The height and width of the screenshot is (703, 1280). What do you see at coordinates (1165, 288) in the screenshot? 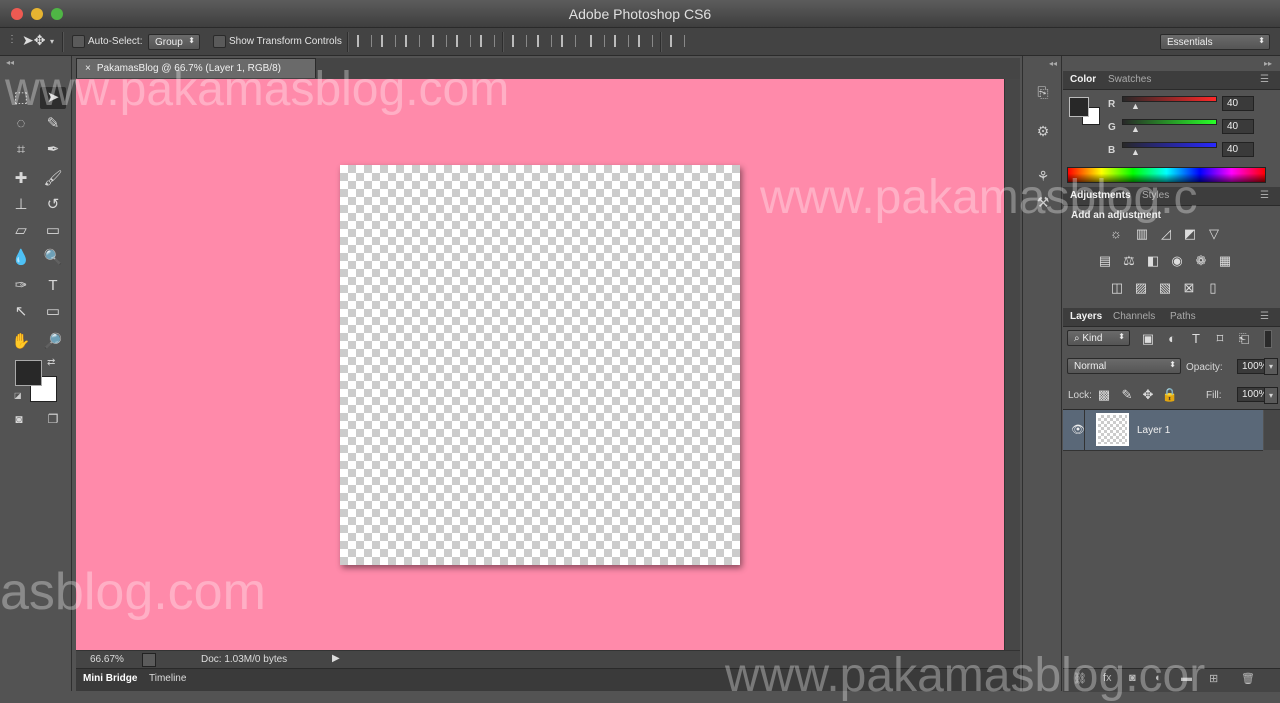
I see `threshold-icon: ▧` at bounding box center [1165, 288].